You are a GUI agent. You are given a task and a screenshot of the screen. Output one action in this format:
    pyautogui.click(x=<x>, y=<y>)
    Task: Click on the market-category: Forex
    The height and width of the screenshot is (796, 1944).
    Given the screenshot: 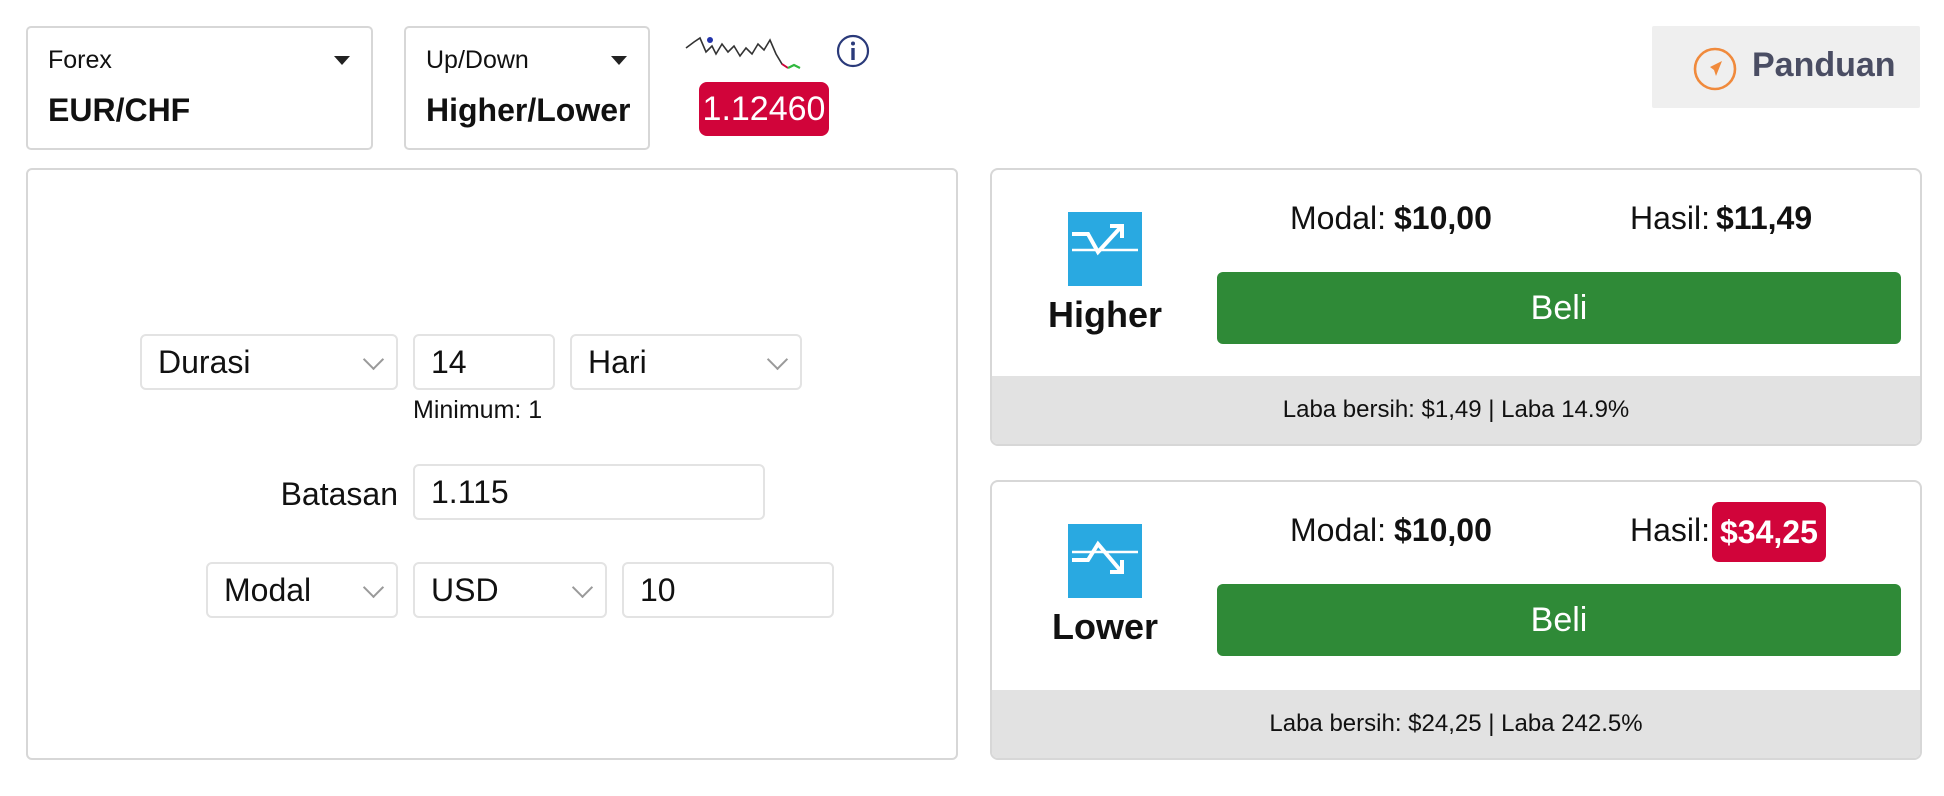 What is the action you would take?
    pyautogui.click(x=80, y=60)
    